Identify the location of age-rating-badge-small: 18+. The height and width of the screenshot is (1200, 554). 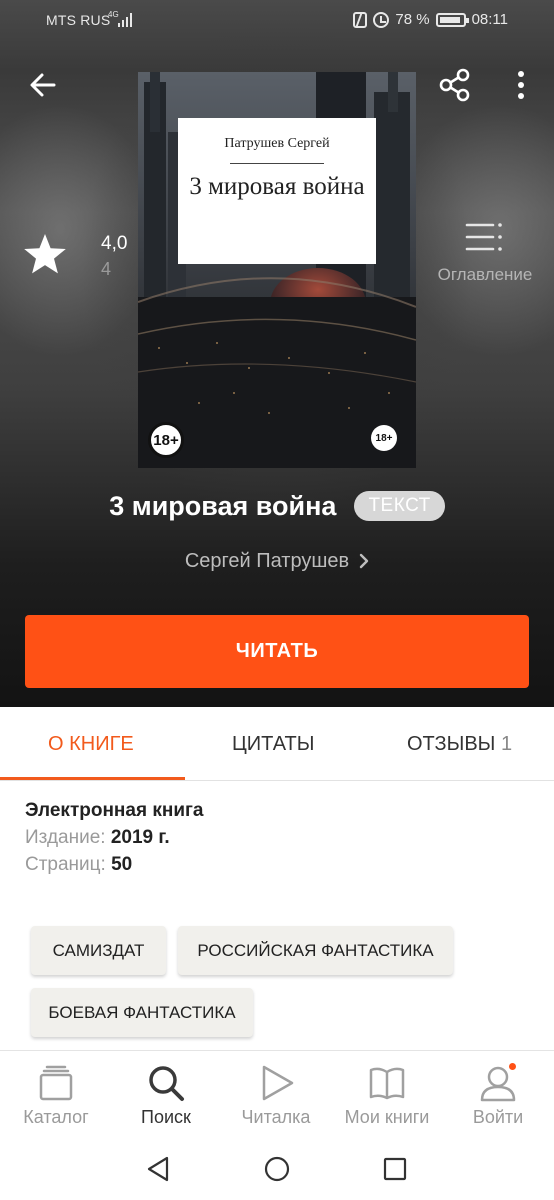
(384, 438).